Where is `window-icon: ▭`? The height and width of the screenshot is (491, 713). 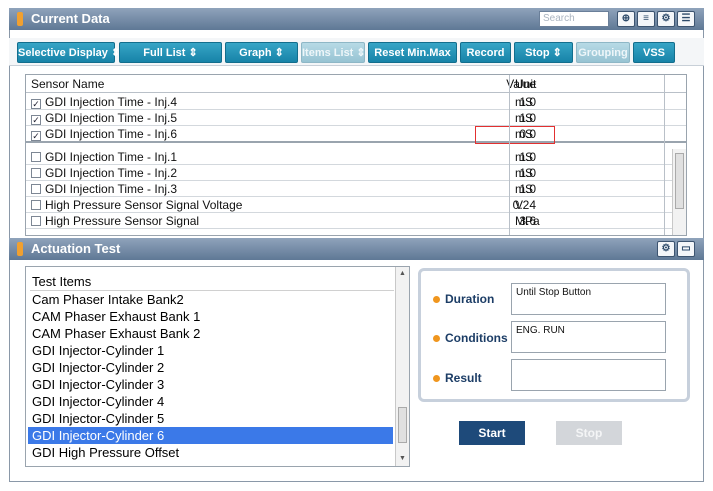 window-icon: ▭ is located at coordinates (686, 249).